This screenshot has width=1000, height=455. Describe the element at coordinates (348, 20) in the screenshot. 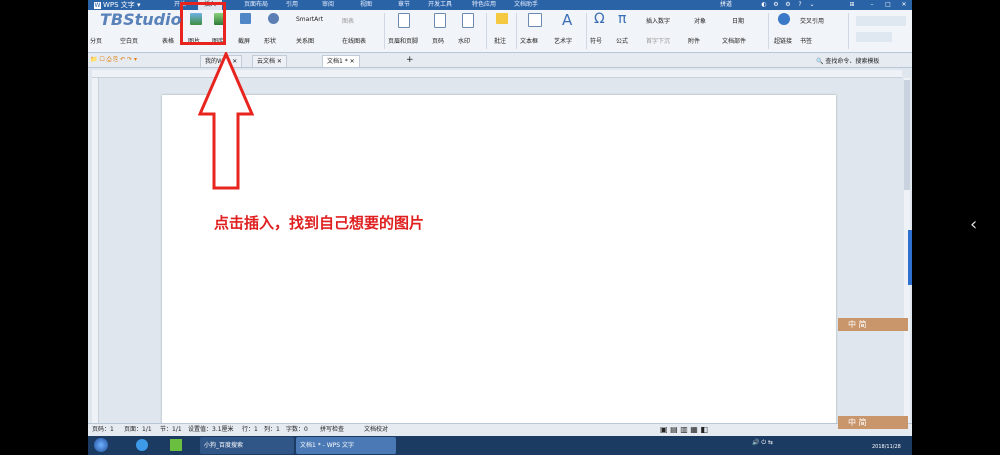

I see `chart-button: 图表` at that location.